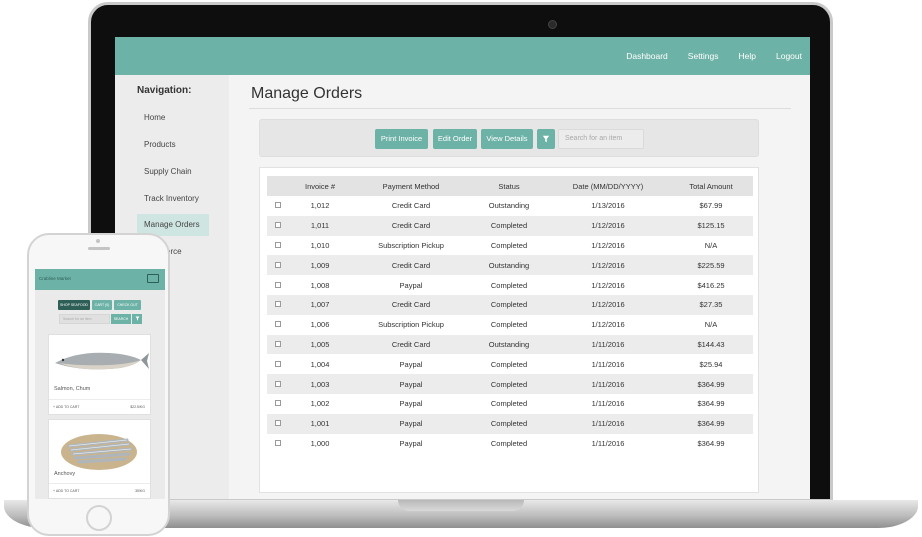  I want to click on table-row: 1,000 Paypal Completed 1/11/2016 $364.99, so click(510, 444).